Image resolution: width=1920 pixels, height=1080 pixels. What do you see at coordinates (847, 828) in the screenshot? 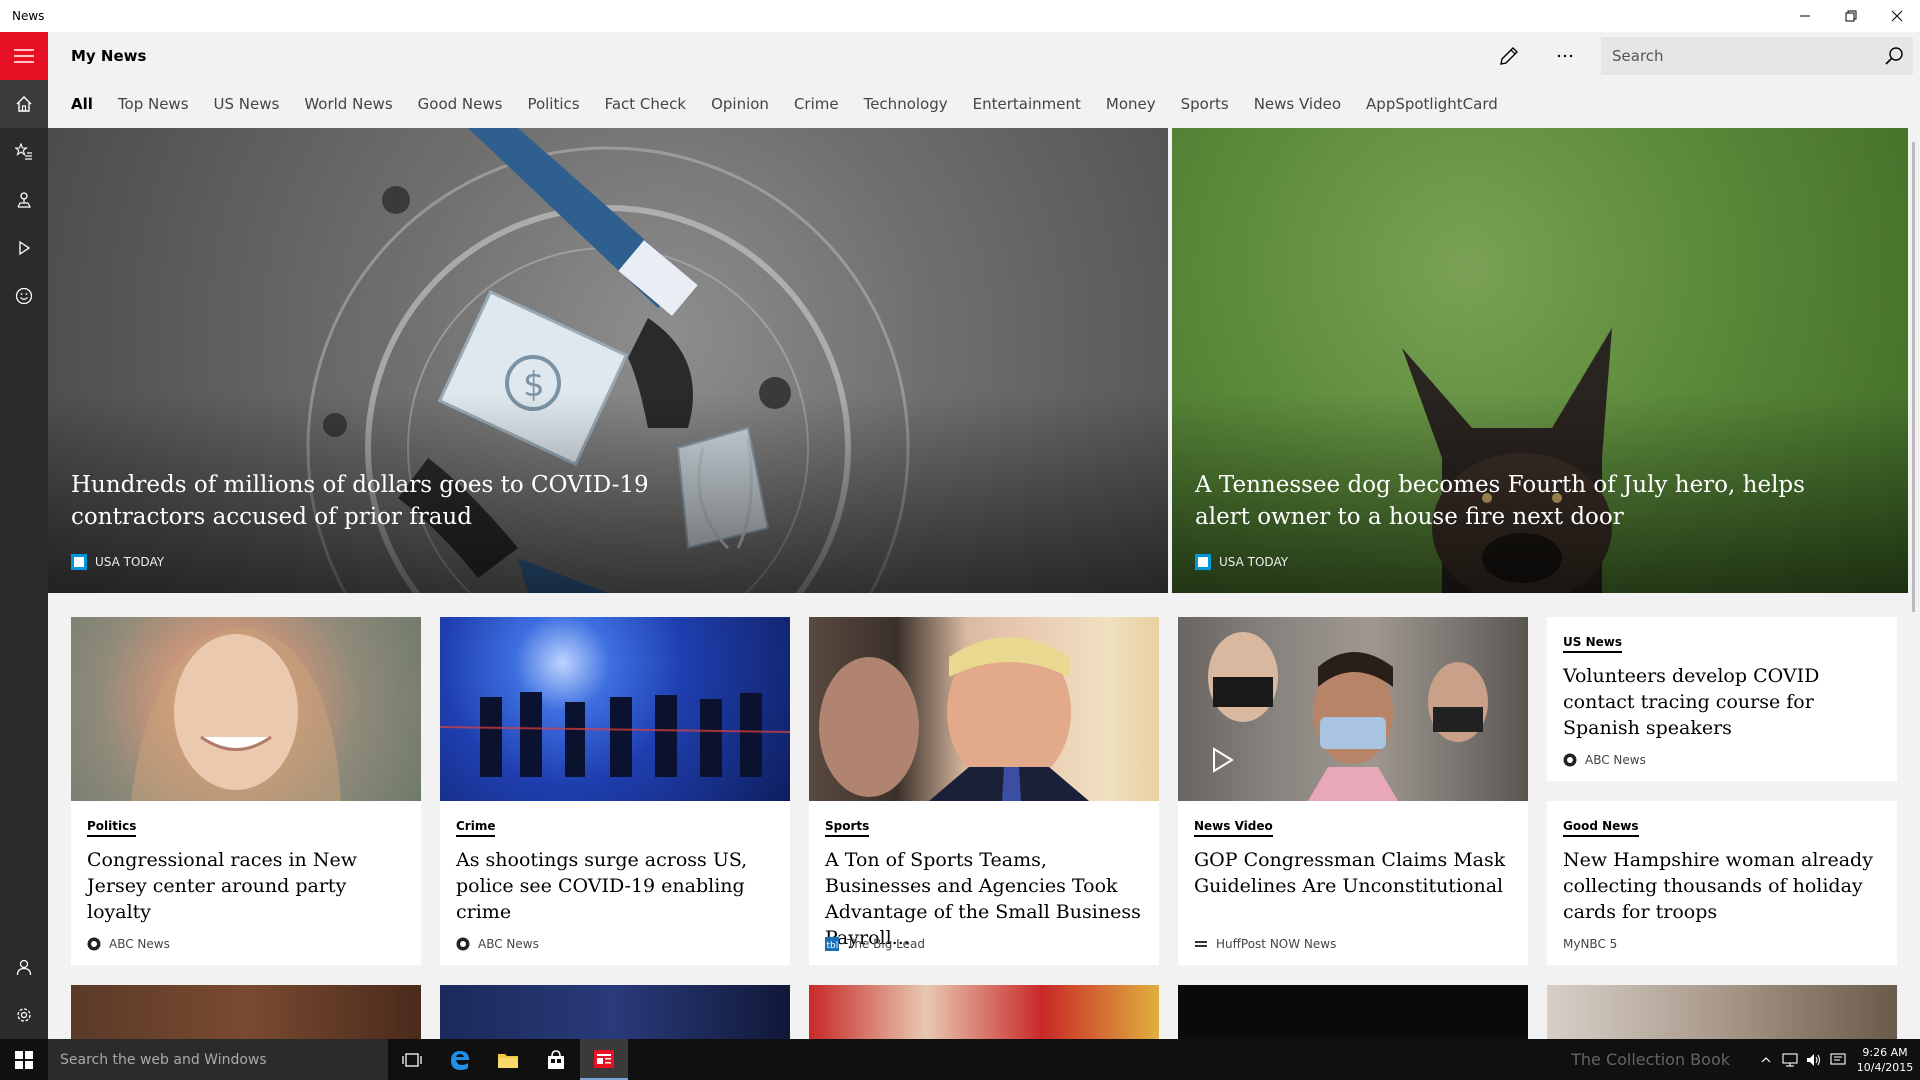
I see `card-category: Sports` at bounding box center [847, 828].